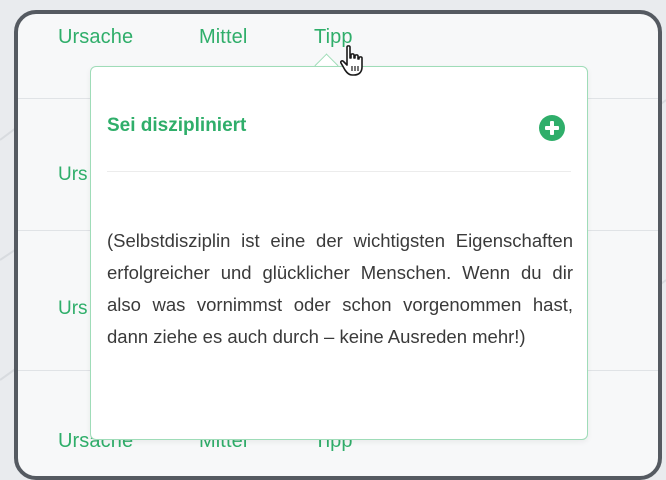 The image size is (666, 480). Describe the element at coordinates (552, 128) in the screenshot. I see `plus-circle-icon` at that location.